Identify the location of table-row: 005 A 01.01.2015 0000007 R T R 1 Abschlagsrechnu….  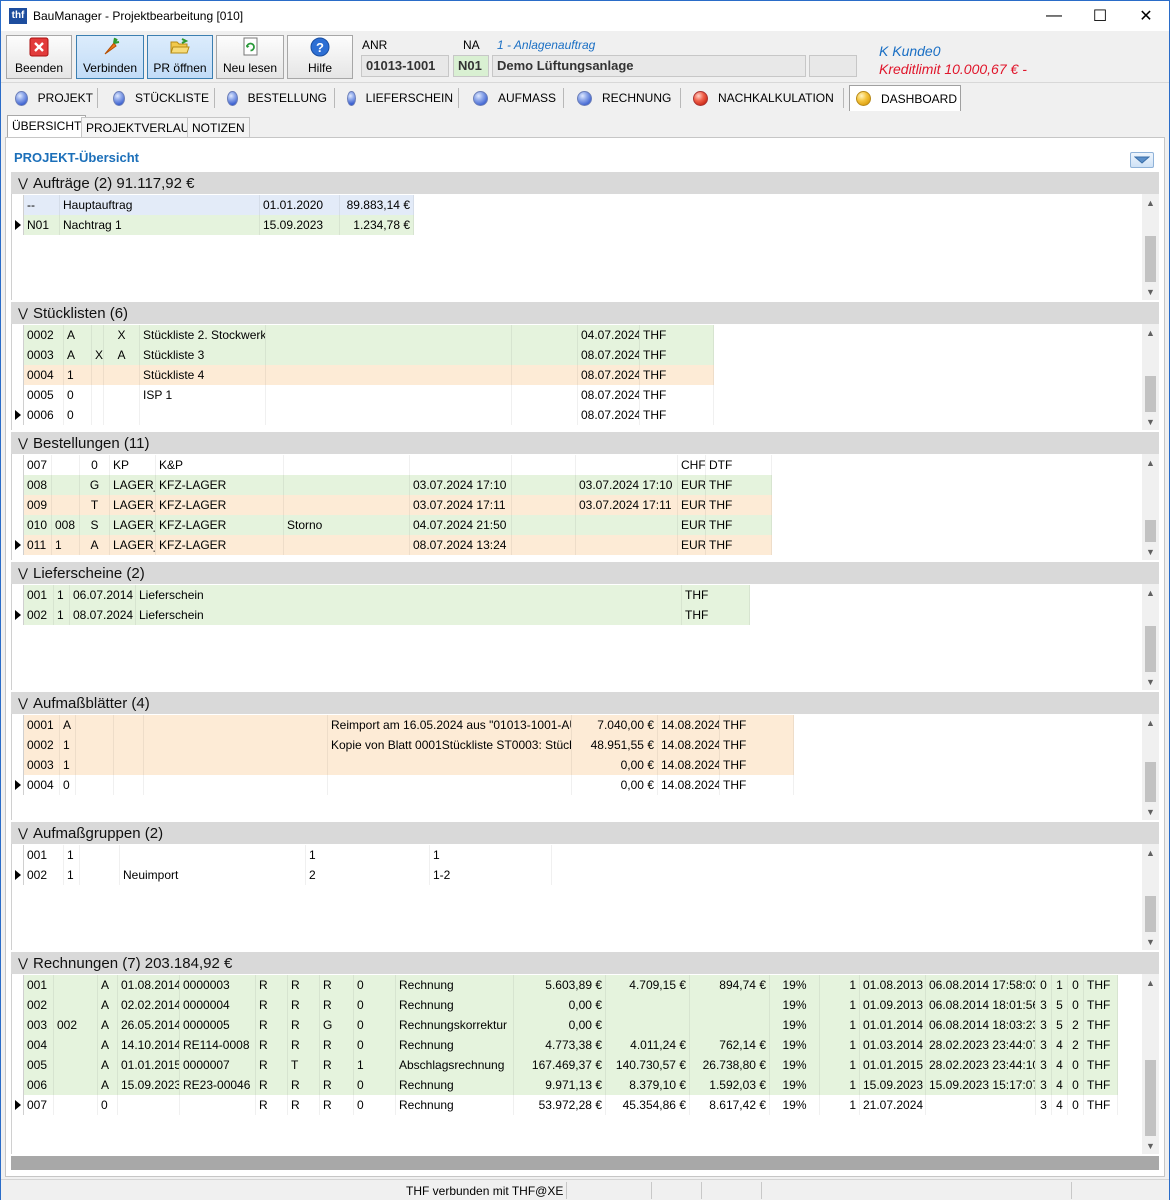
(565, 1065).